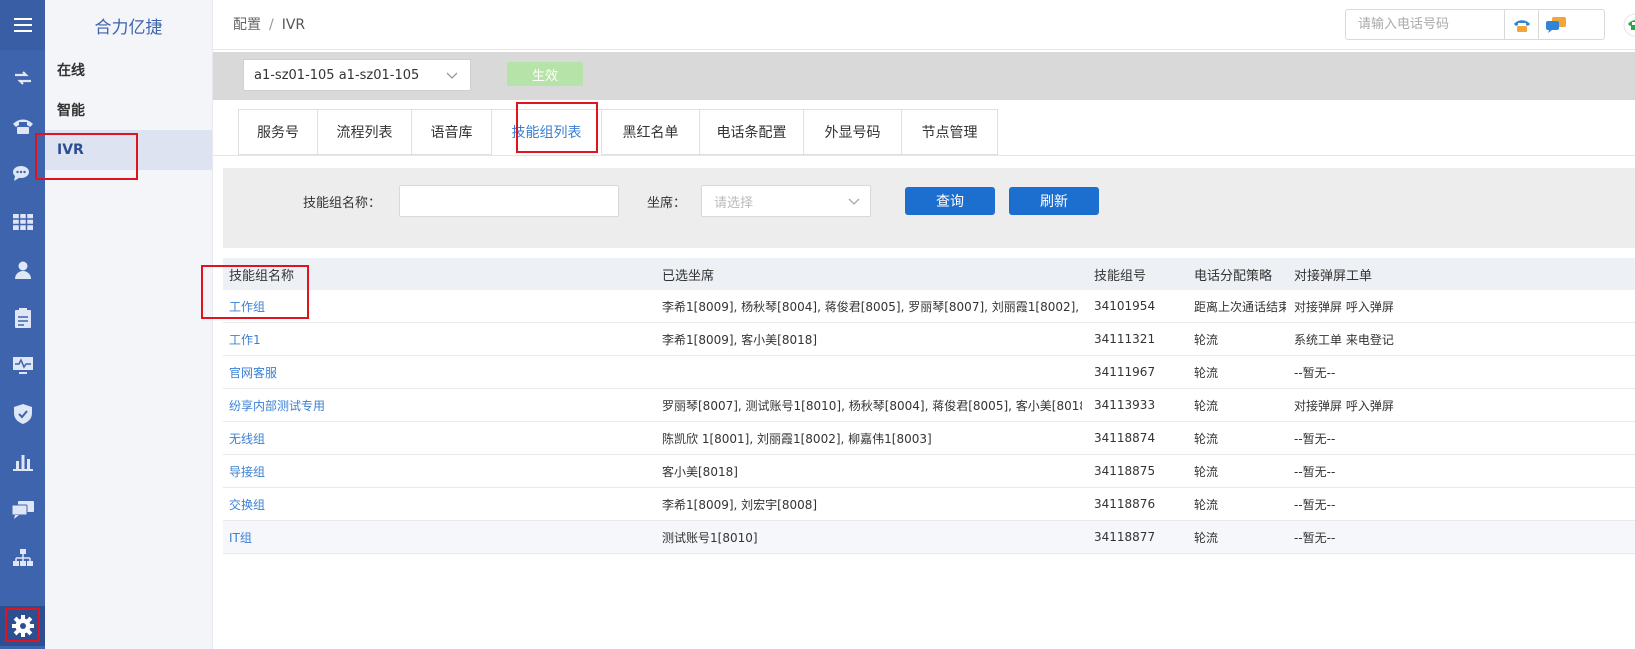 The width and height of the screenshot is (1635, 649). Describe the element at coordinates (786, 201) in the screenshot. I see `agent-select: 请选择` at that location.